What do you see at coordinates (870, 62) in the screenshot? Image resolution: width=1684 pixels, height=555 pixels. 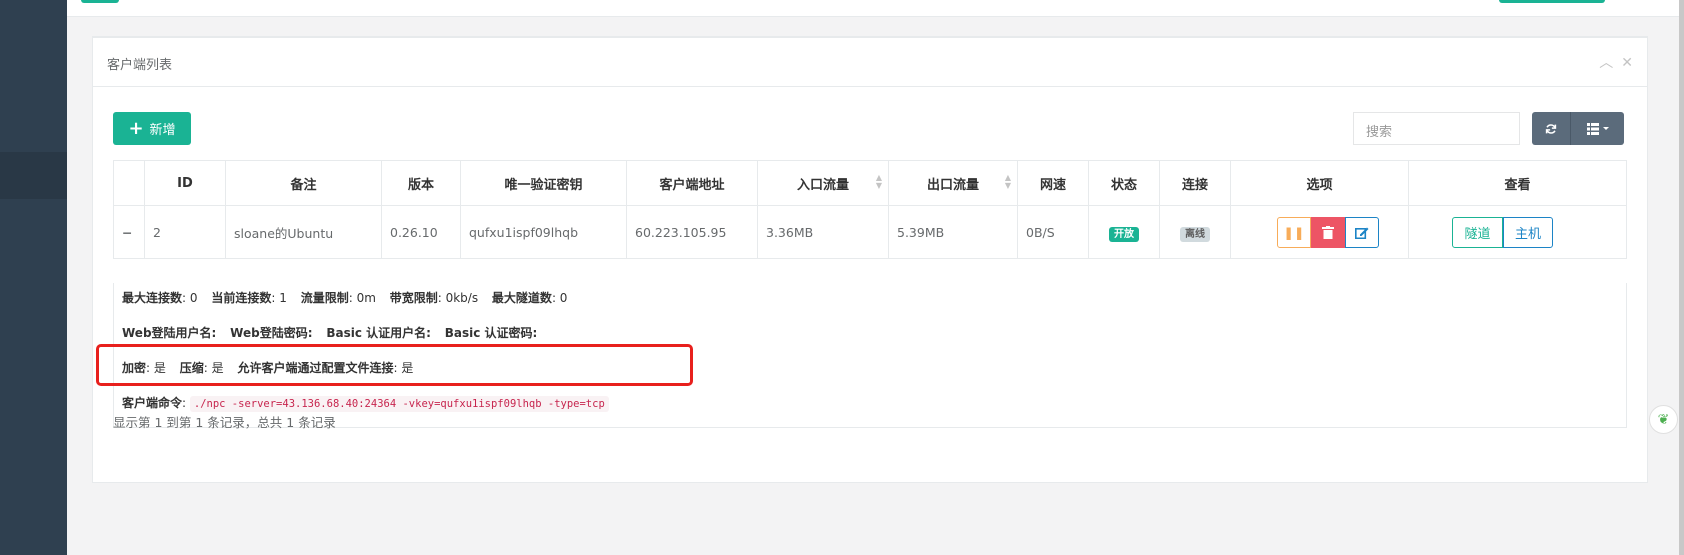 I see `panel-header: 客户端列表 ︿ ✕` at bounding box center [870, 62].